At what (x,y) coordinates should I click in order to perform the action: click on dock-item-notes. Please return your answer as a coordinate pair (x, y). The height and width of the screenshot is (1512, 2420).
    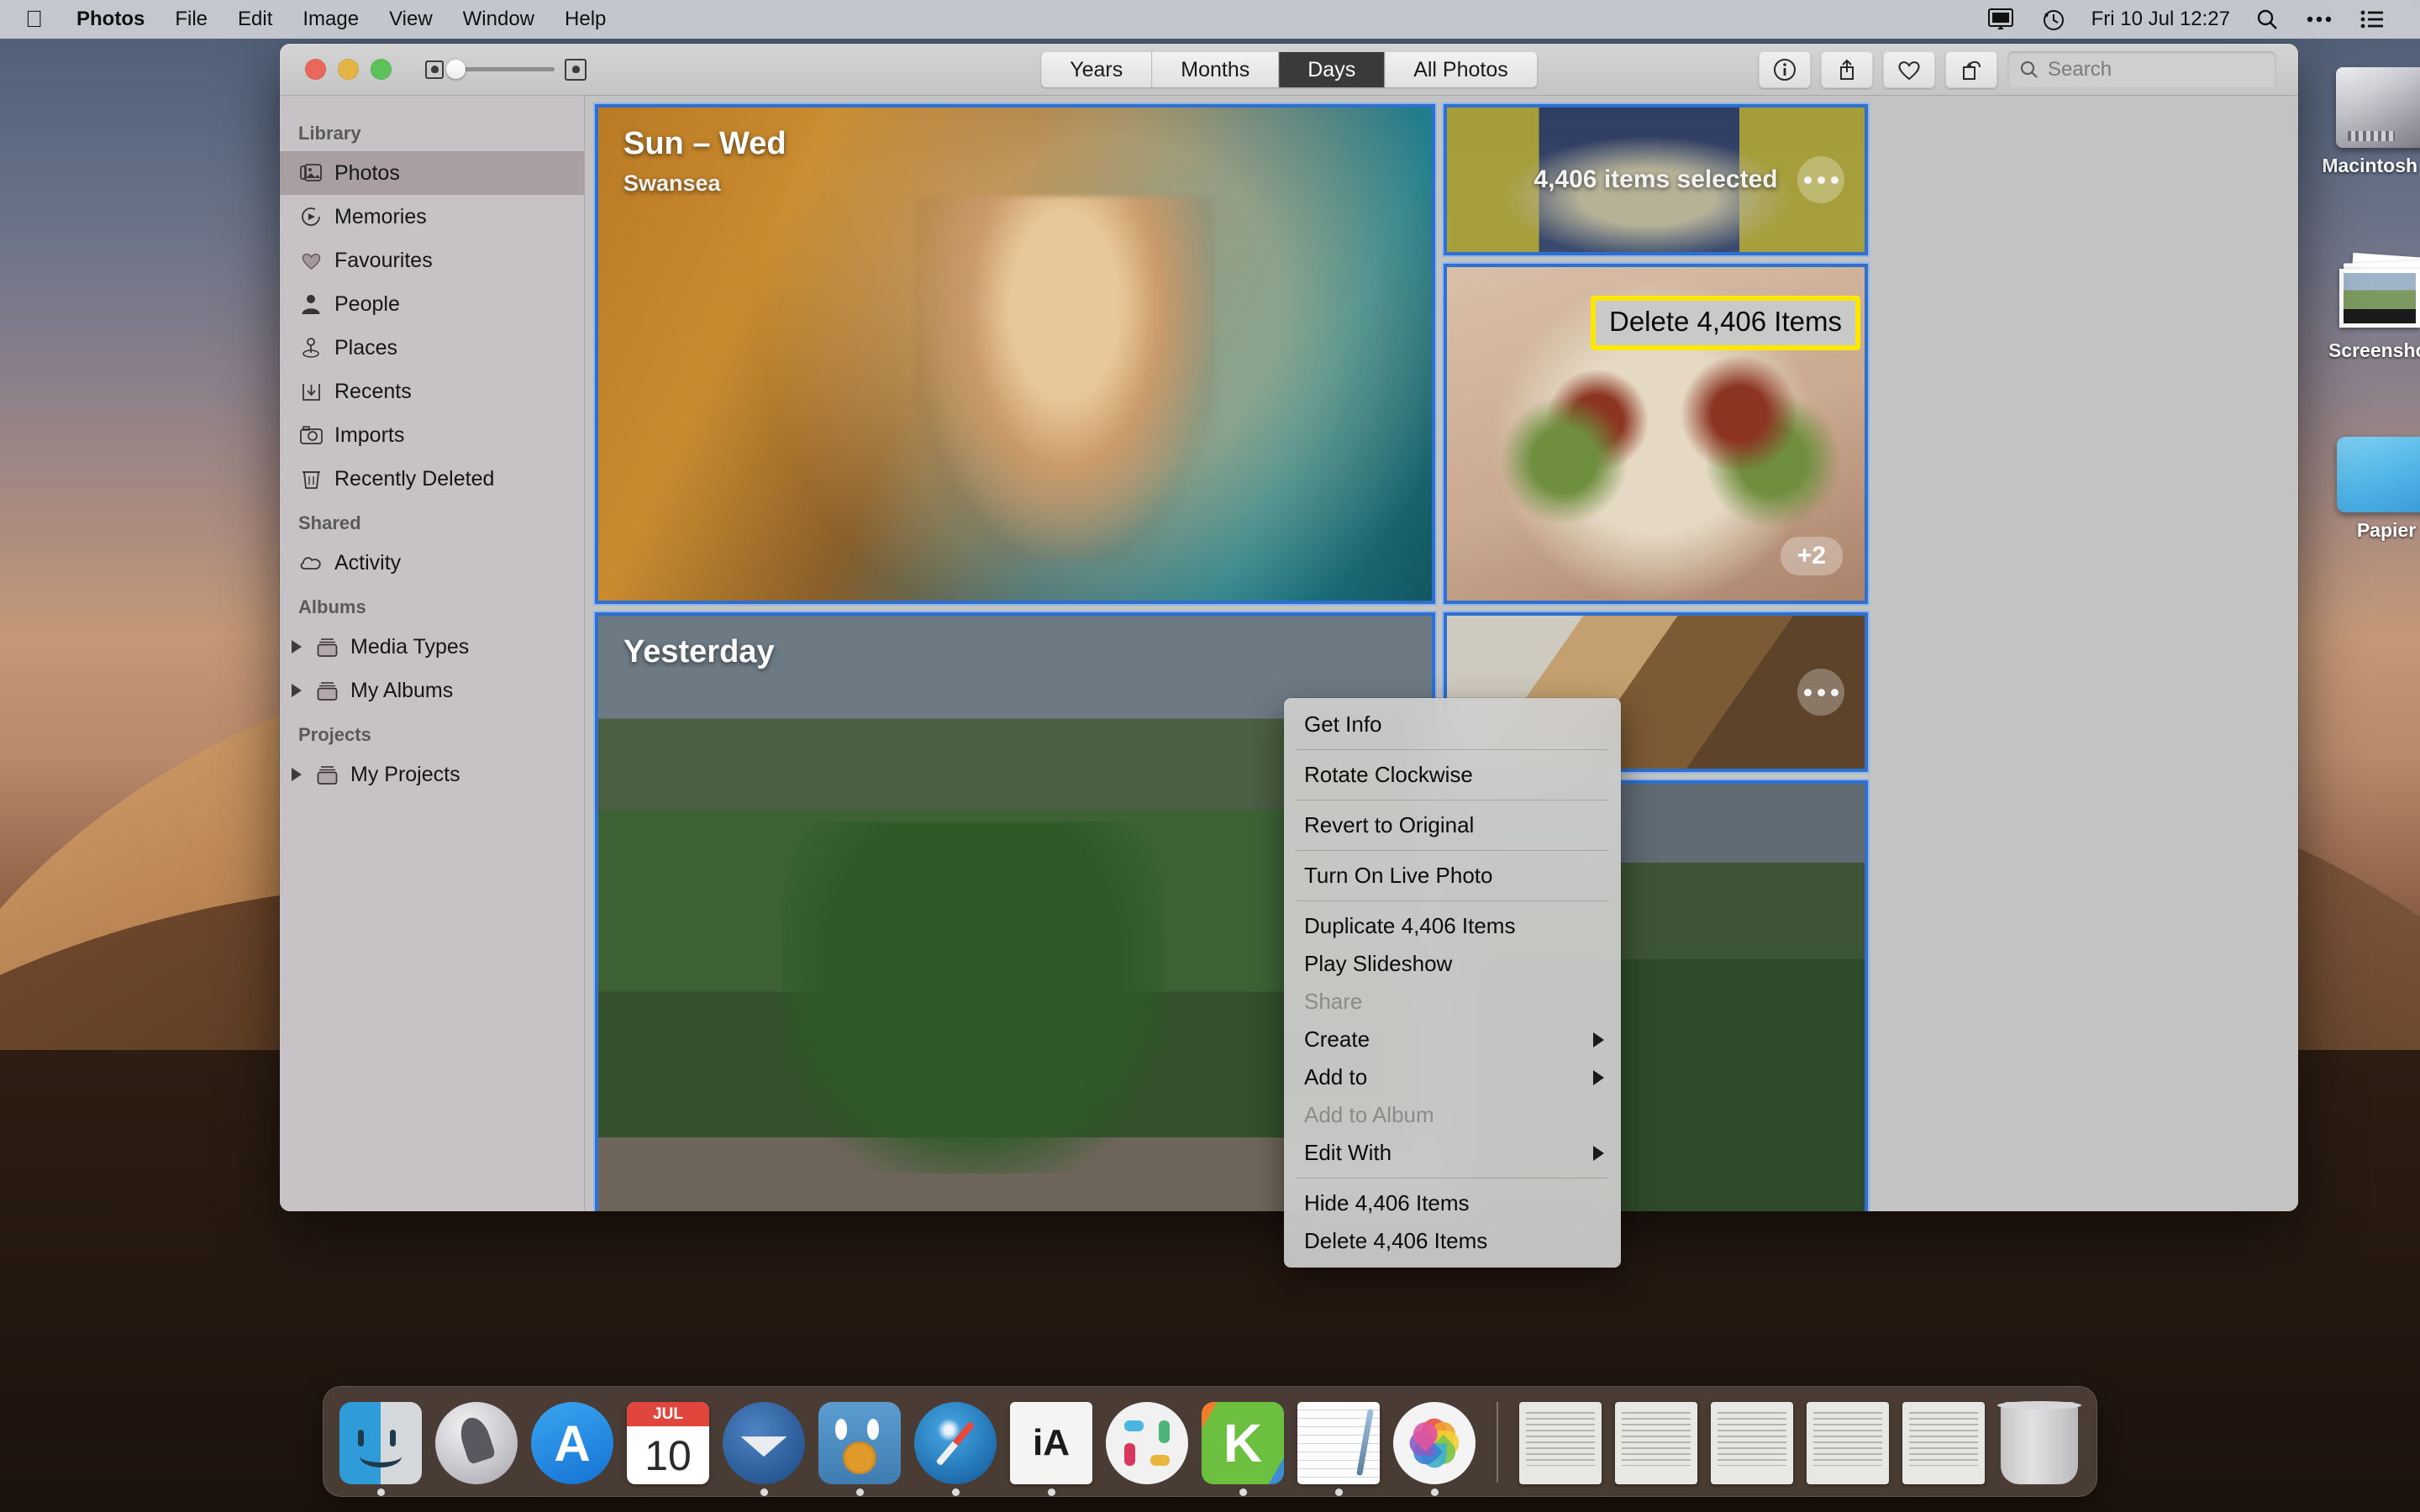
    Looking at the image, I should click on (1338, 1449).